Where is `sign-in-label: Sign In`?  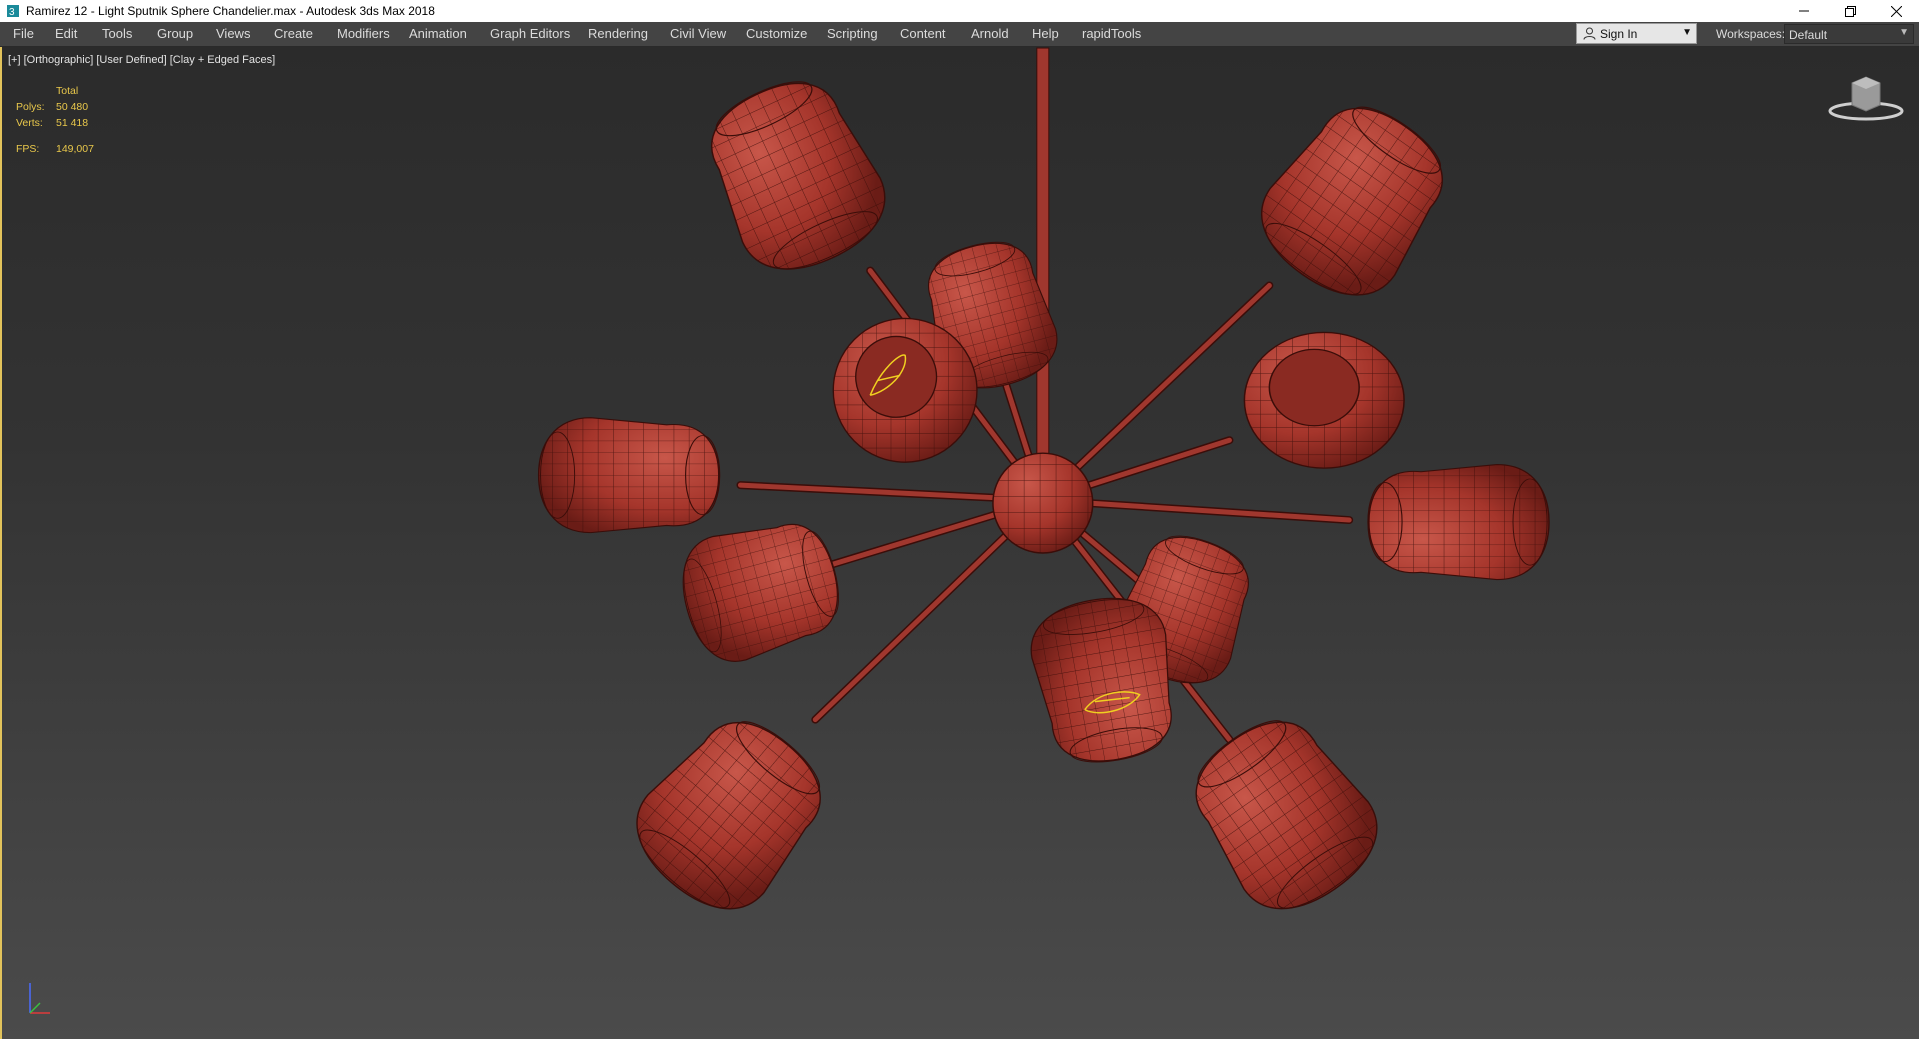 sign-in-label: Sign In is located at coordinates (1619, 33).